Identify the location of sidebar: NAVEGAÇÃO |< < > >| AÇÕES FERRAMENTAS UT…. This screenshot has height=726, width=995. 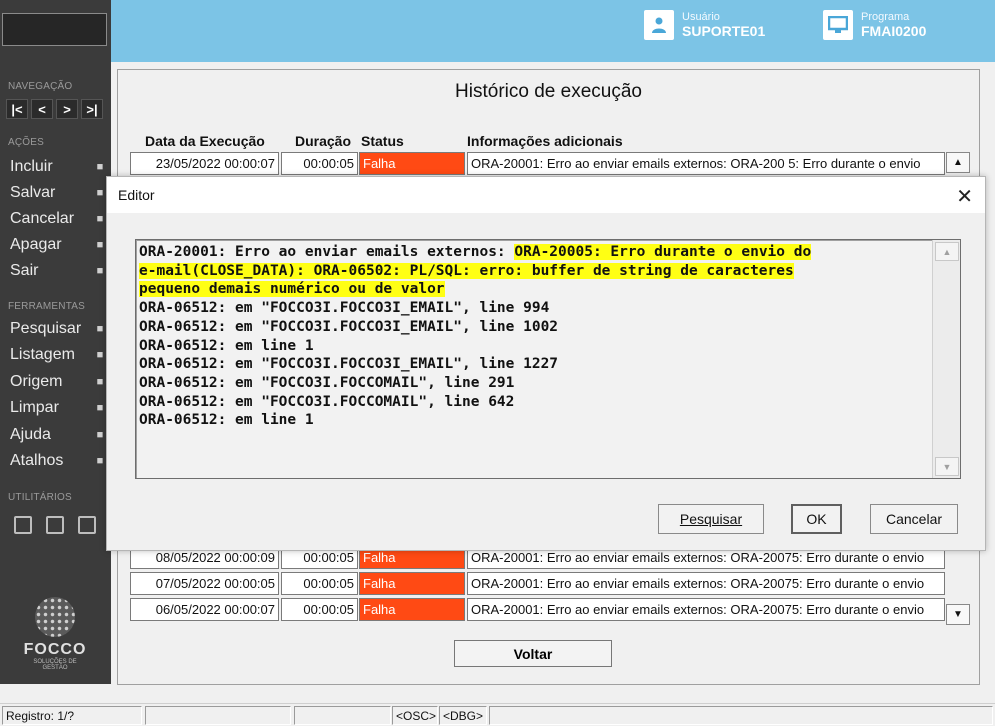
(55, 342).